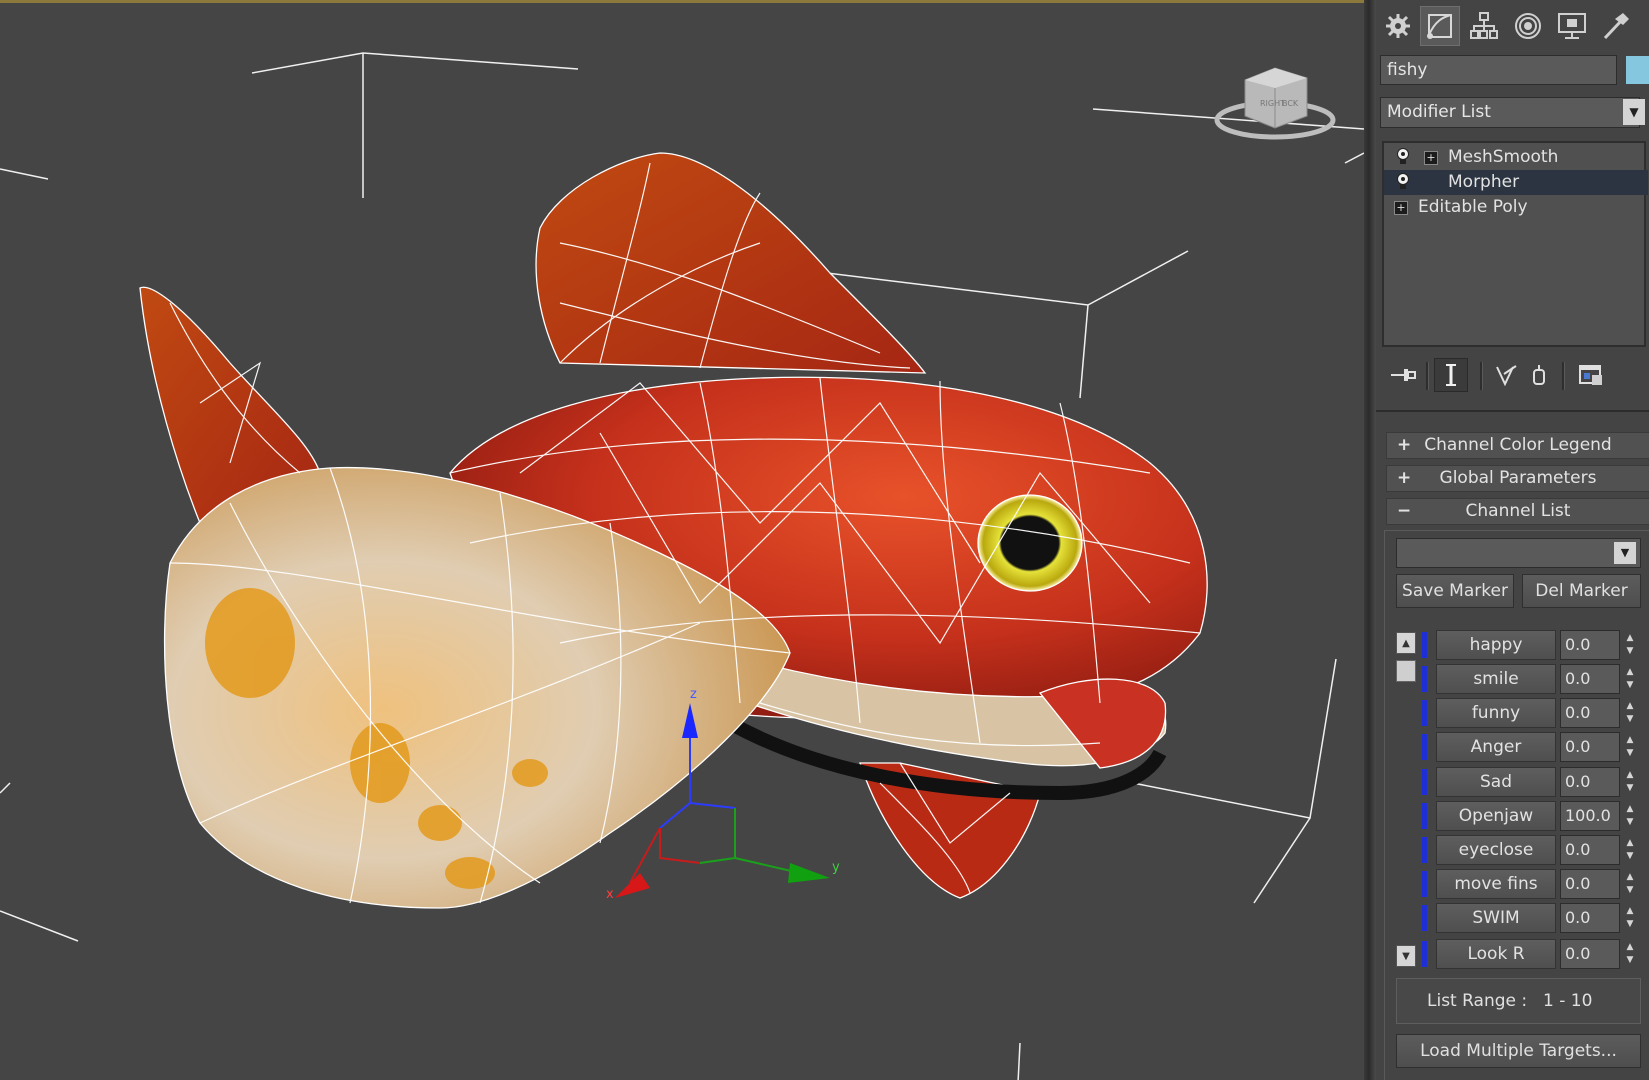 The width and height of the screenshot is (1649, 1080). Describe the element at coordinates (1518, 553) in the screenshot. I see `marker-dropdown: ▼` at that location.